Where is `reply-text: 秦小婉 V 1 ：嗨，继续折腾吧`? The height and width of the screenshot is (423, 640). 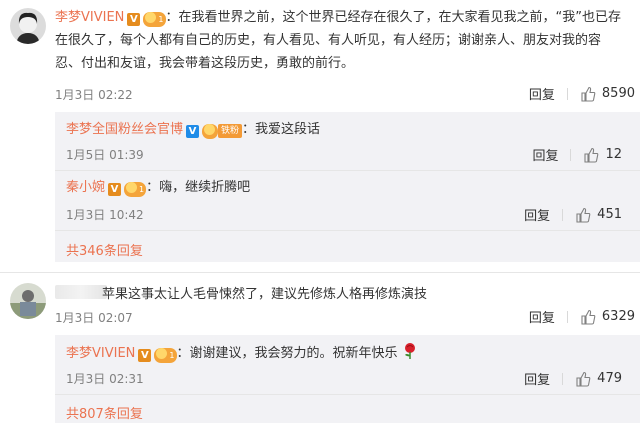
reply-text: 秦小婉 V 1 ：嗨，继续折腾吧 is located at coordinates (158, 188).